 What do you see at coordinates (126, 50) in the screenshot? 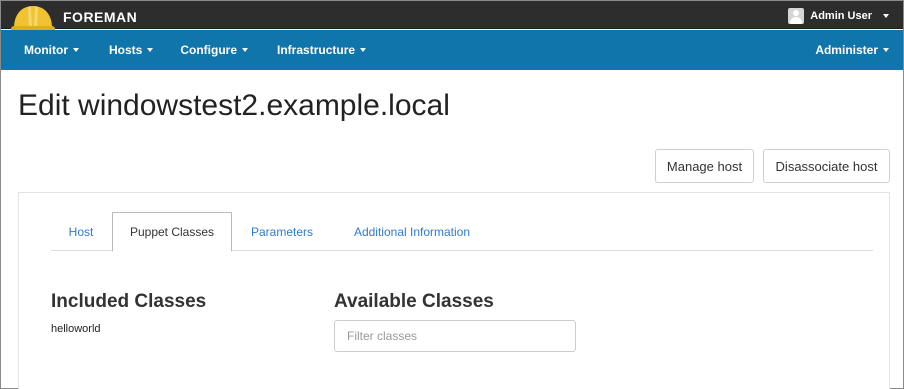
I see `nav-hosts-label: Hosts` at bounding box center [126, 50].